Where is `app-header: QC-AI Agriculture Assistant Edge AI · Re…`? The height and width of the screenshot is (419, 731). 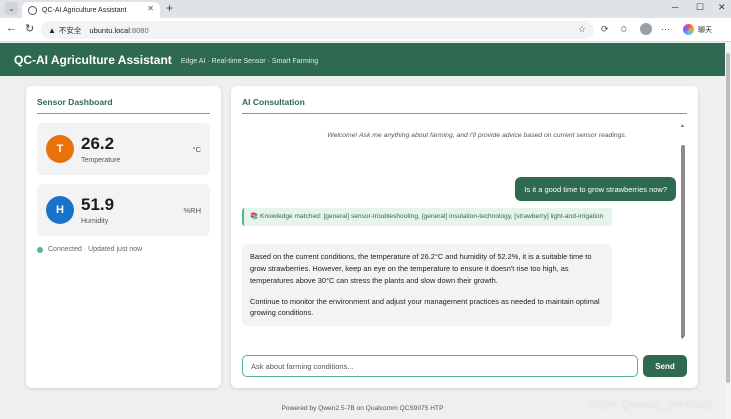
app-header: QC-AI Agriculture Assistant Edge AI · Re… is located at coordinates (362, 59).